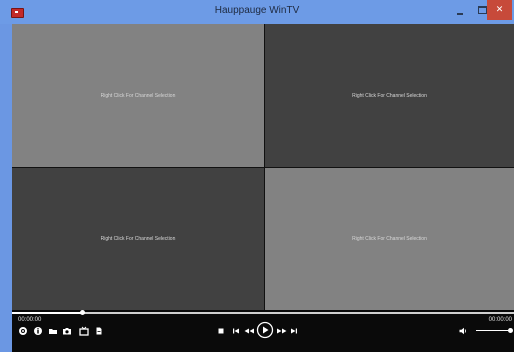 The image size is (514, 352). Describe the element at coordinates (38, 331) in the screenshot. I see `info-icon` at that location.